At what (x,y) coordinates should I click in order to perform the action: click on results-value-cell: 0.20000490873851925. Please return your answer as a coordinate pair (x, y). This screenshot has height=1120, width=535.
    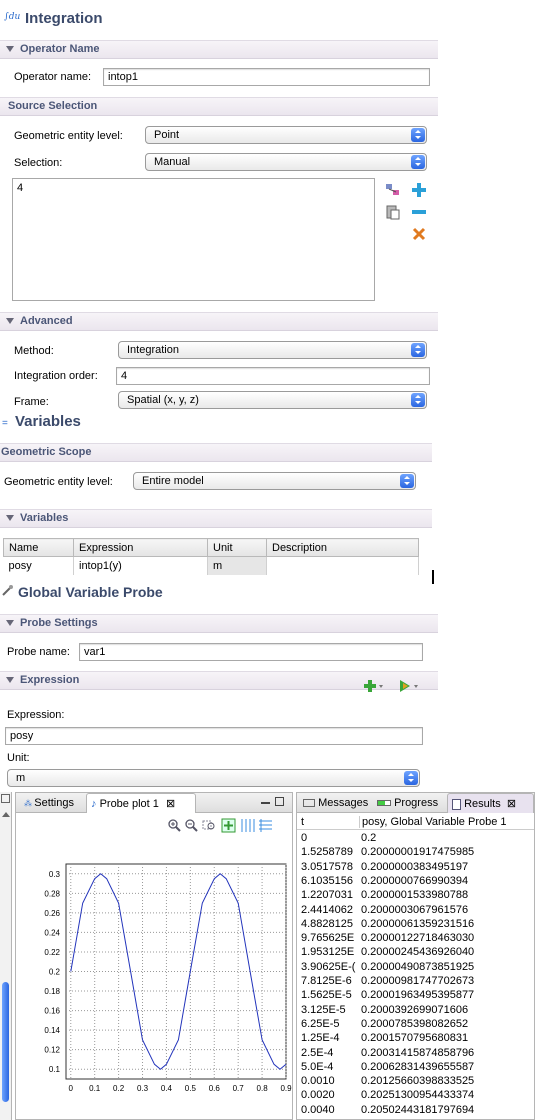
    Looking at the image, I should click on (418, 966).